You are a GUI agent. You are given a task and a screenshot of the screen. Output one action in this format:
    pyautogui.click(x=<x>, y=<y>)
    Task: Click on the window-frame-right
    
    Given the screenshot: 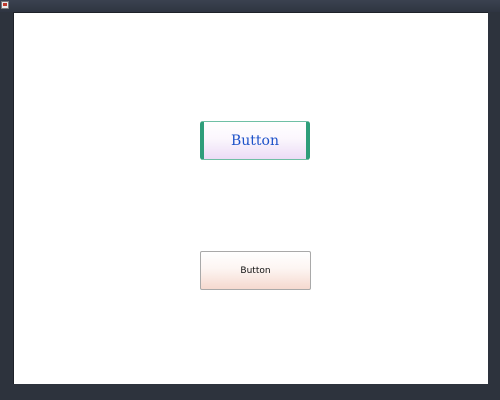 What is the action you would take?
    pyautogui.click(x=494, y=206)
    